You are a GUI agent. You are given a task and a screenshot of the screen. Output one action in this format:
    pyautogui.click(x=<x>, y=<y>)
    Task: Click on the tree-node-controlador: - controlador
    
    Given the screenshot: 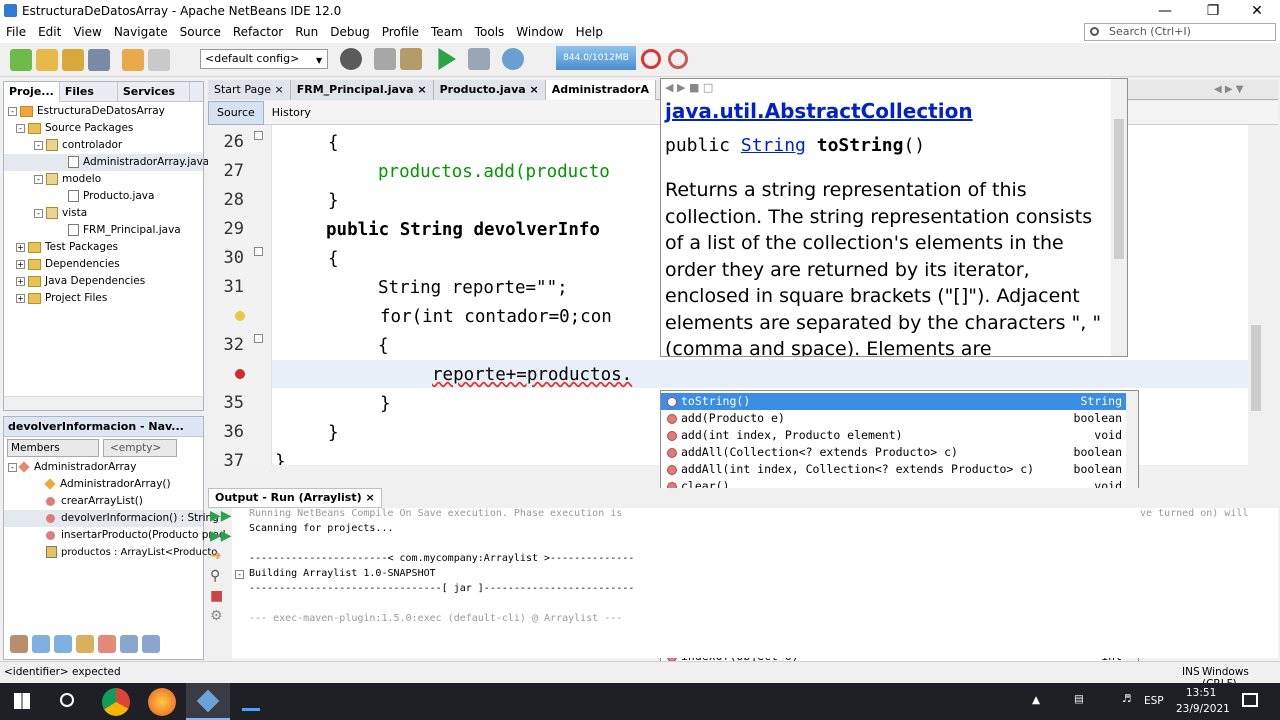 What is the action you would take?
    pyautogui.click(x=103, y=145)
    